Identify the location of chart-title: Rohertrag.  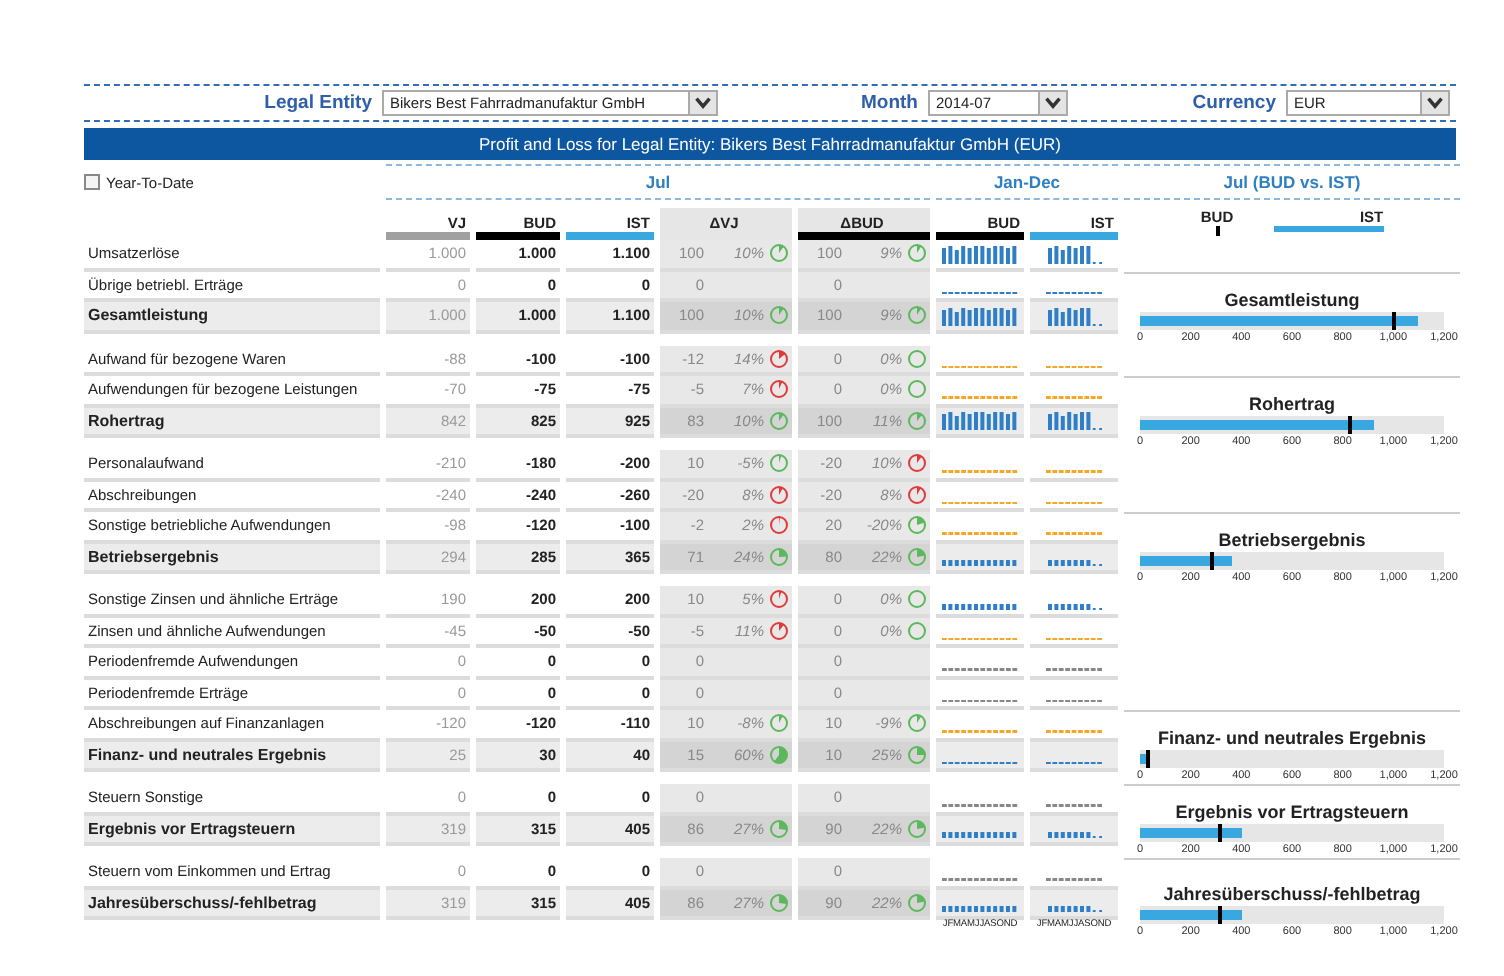
(1291, 404).